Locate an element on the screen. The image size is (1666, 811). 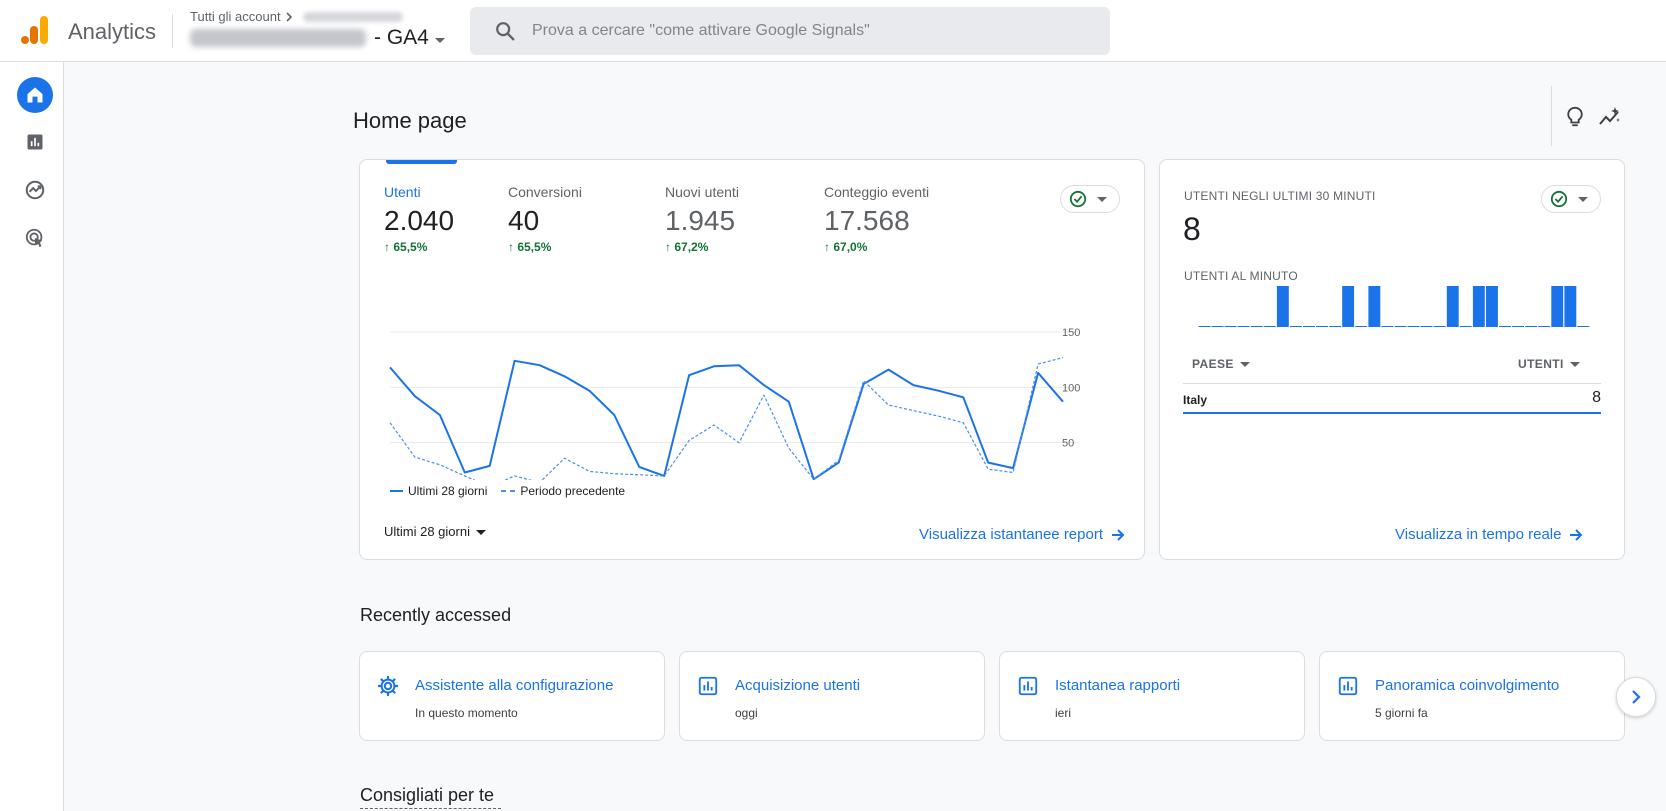
view-realtime-link: Visualizza in tempo reale is located at coordinates (1489, 534).